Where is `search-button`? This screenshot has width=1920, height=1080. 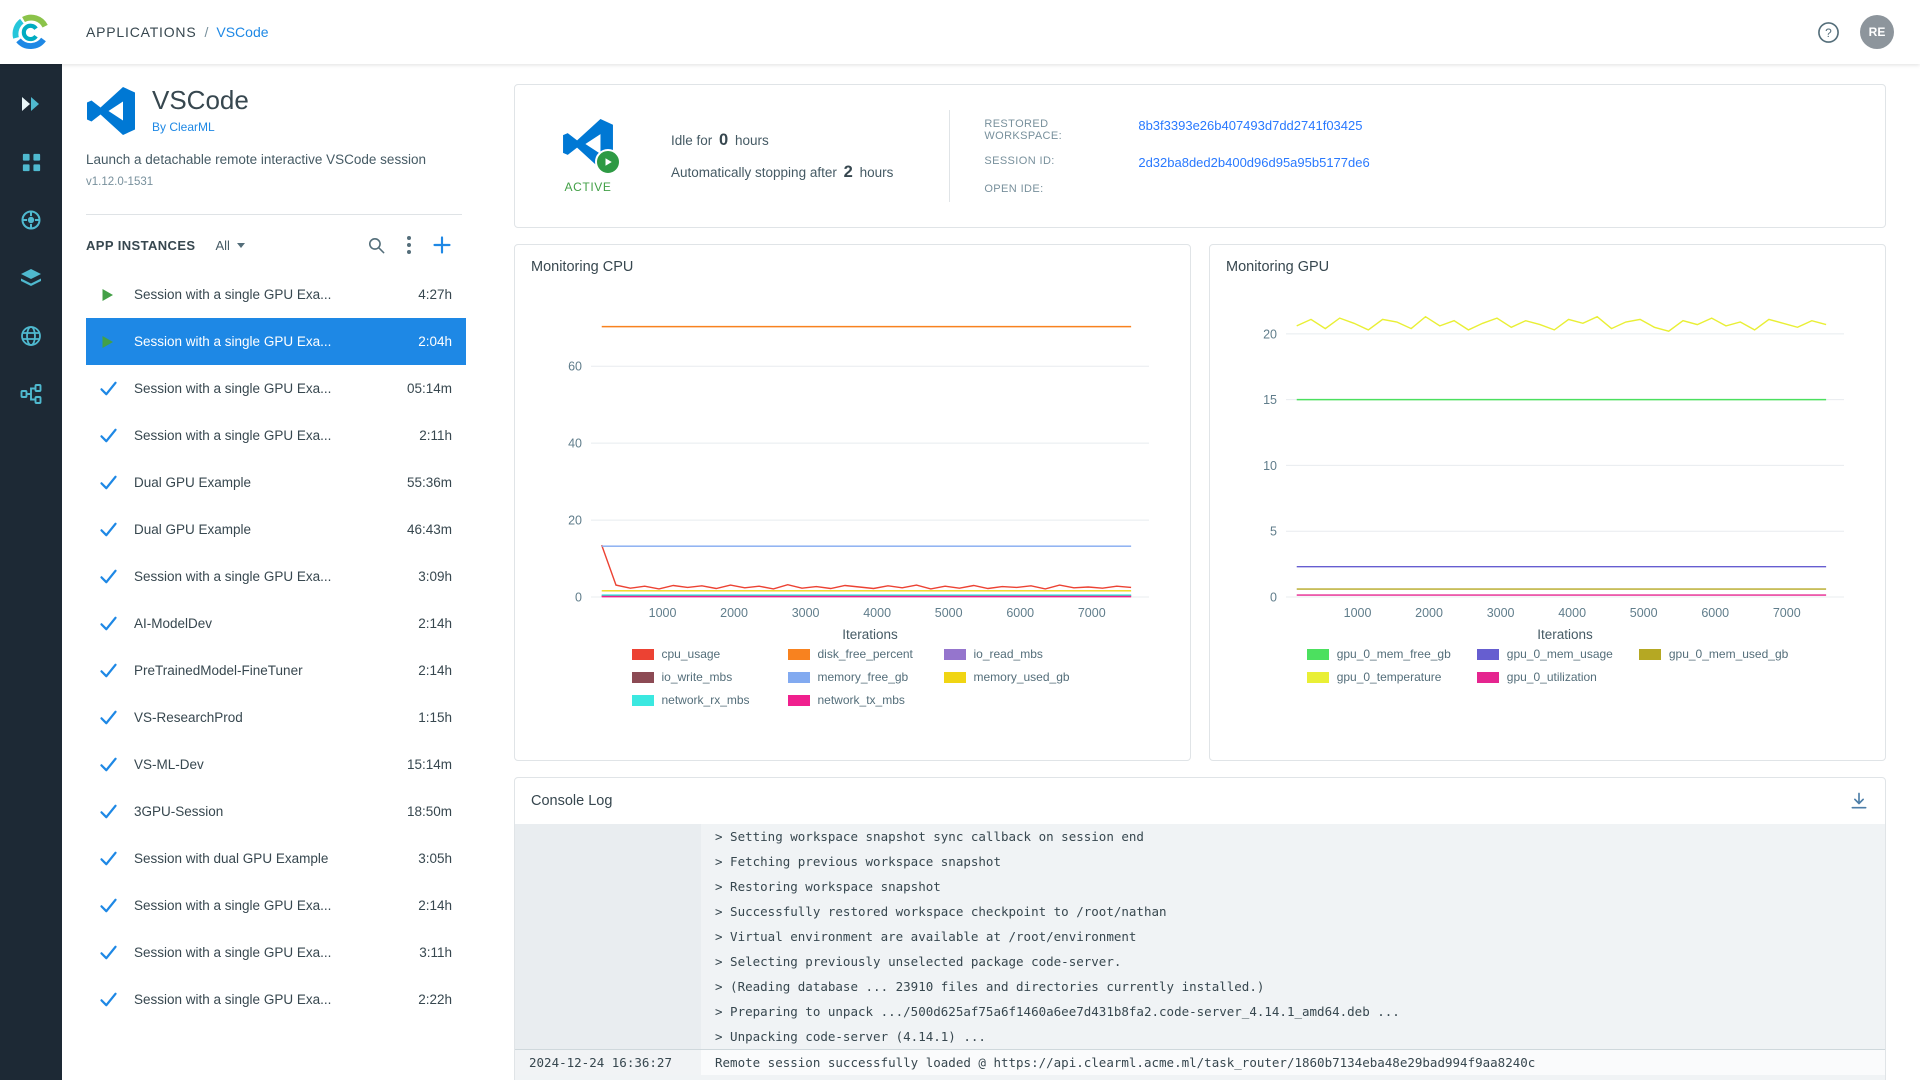
search-button is located at coordinates (376, 245).